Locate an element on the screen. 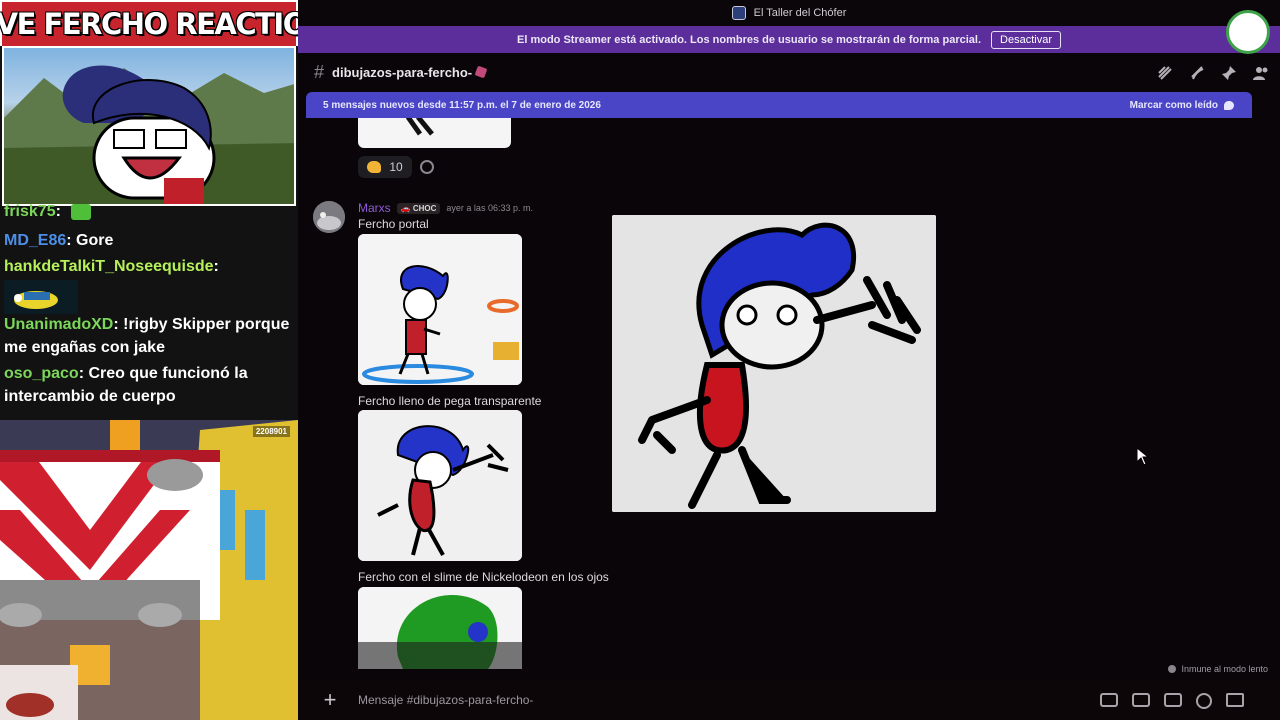 This screenshot has width=1280, height=720. message-header: Marxs 🚗 CHOC ayer a las 06:33 p. m. is located at coordinates (445, 208).